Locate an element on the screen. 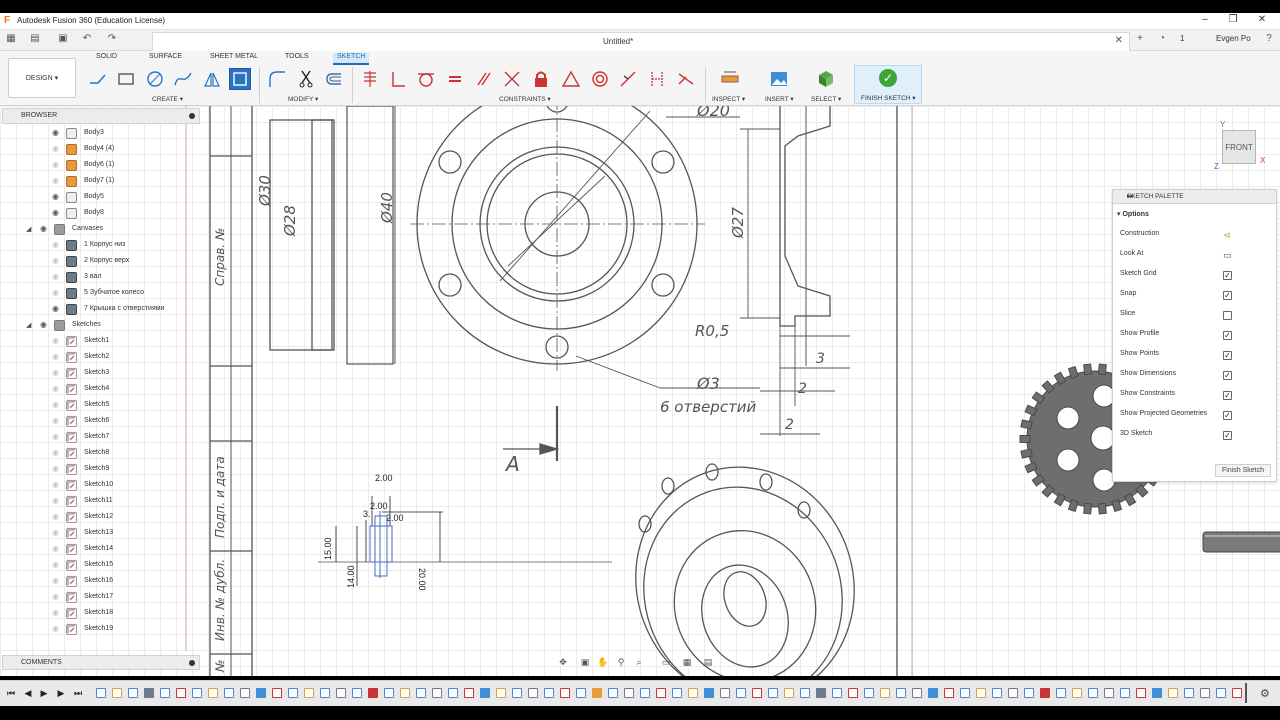 Image resolution: width=1280 pixels, height=720 pixels. perpendicular-constraint-icon is located at coordinates (398, 79).